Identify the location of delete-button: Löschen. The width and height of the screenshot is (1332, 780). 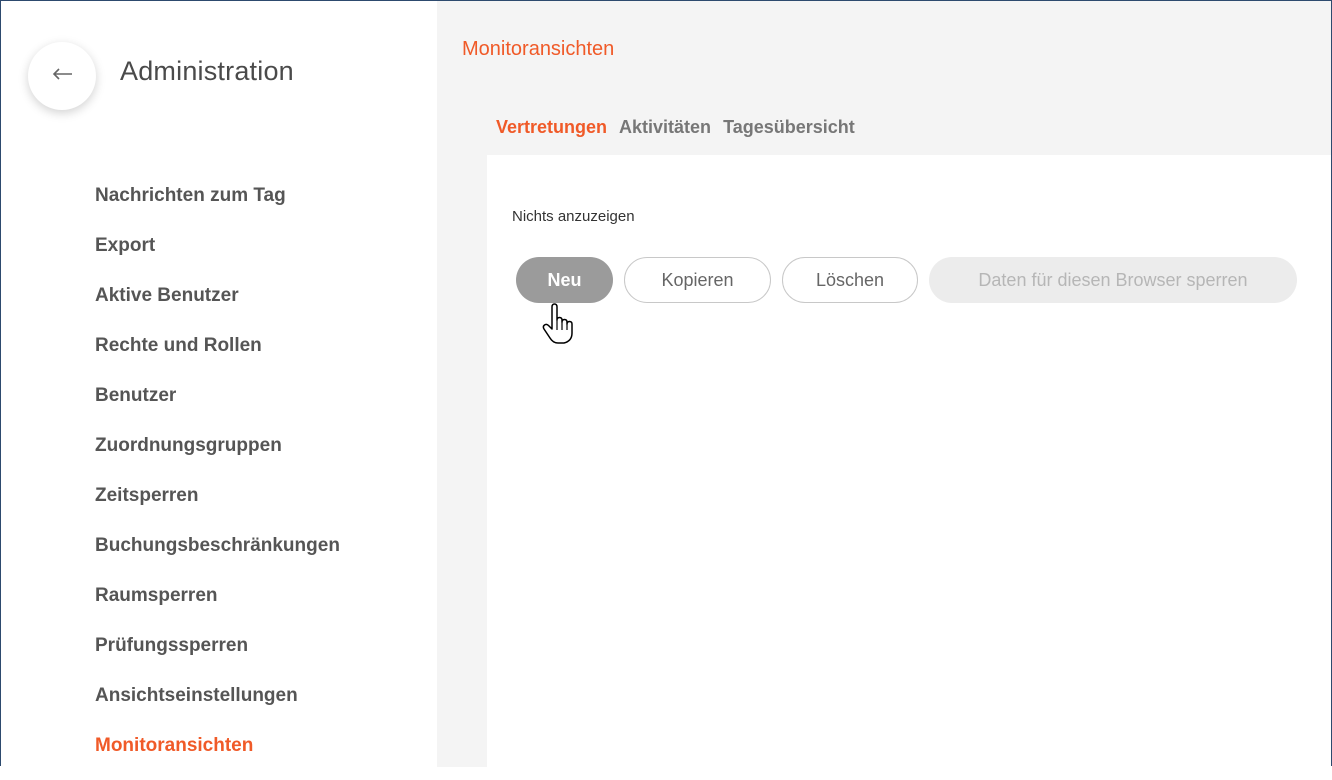
(850, 280).